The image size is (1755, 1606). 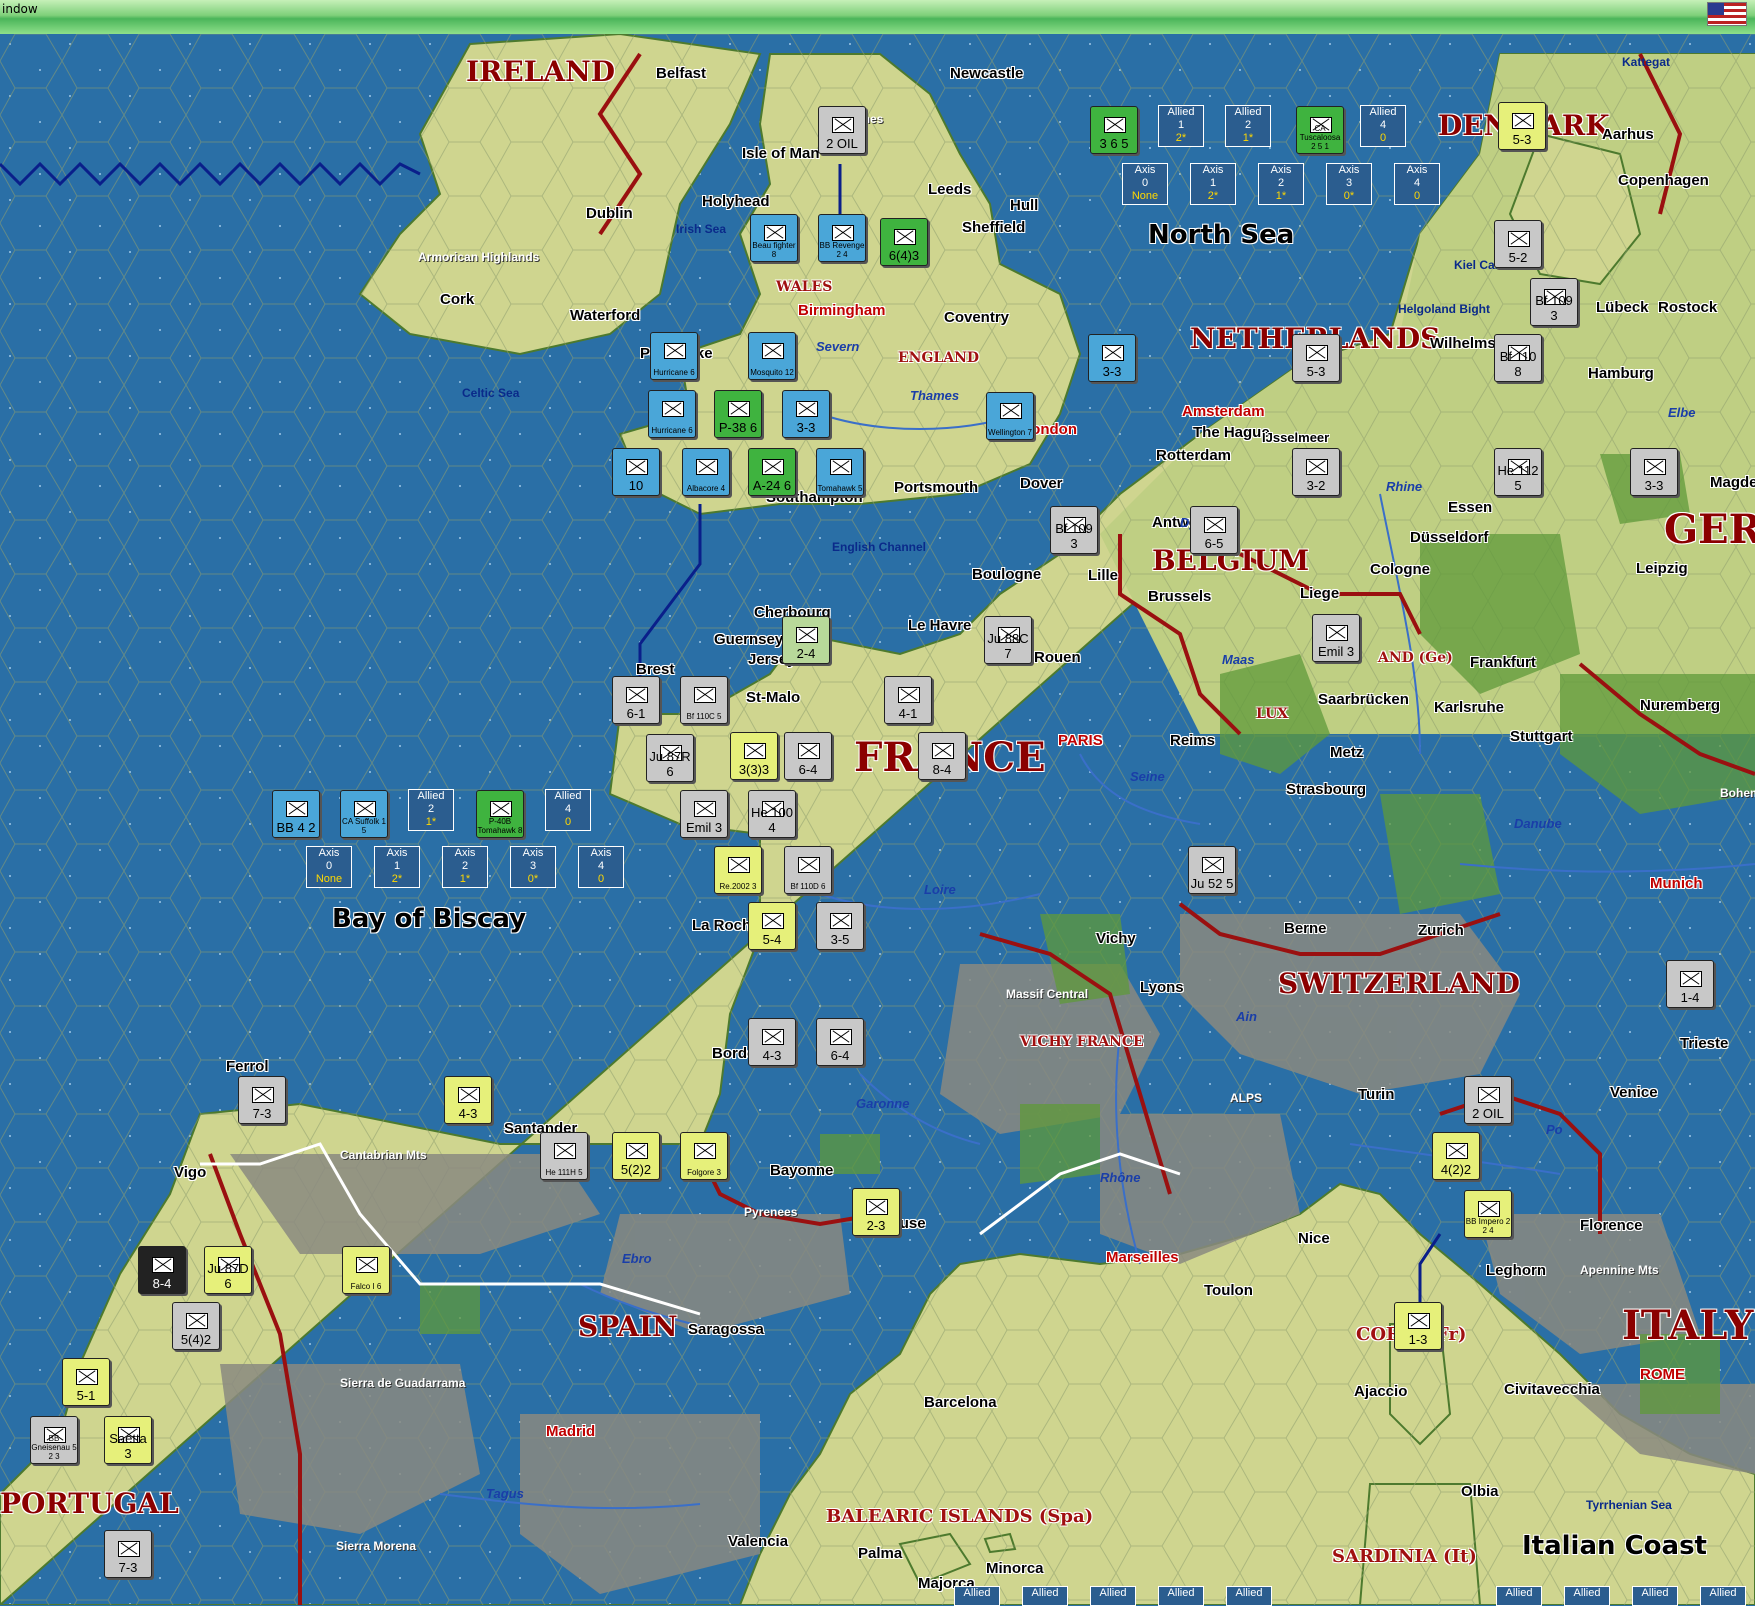 What do you see at coordinates (1418, 1326) in the screenshot?
I see `unit-counter-ita-corsica: 1-3` at bounding box center [1418, 1326].